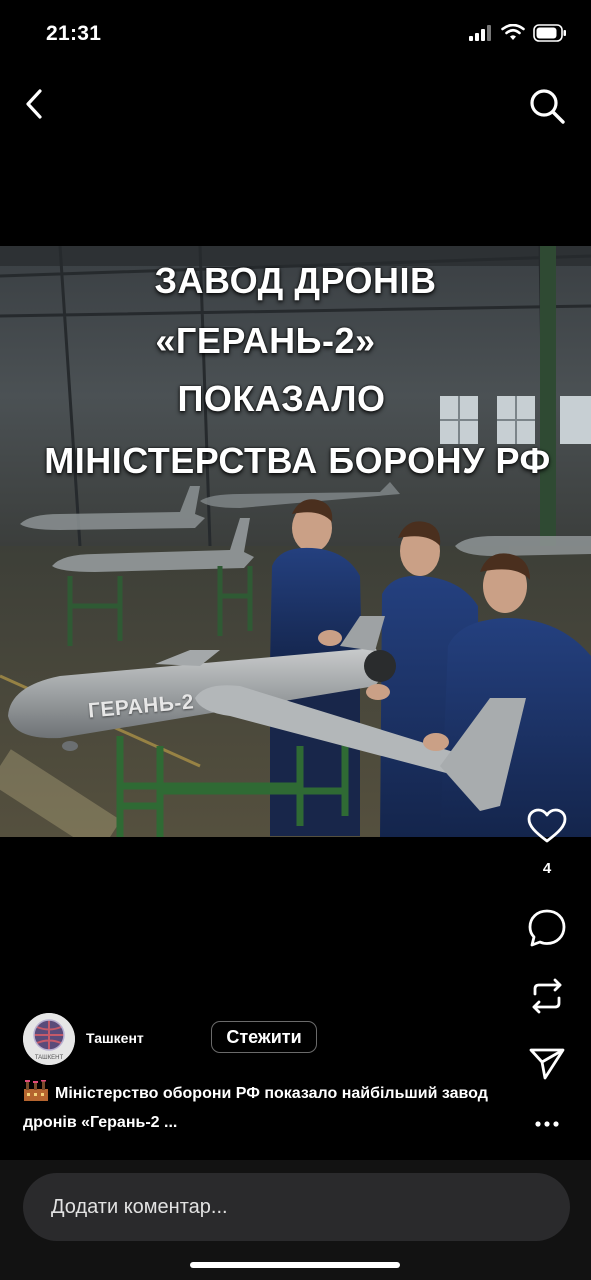 The width and height of the screenshot is (591, 1280). Describe the element at coordinates (296, 1207) in the screenshot. I see `comment-input` at that location.